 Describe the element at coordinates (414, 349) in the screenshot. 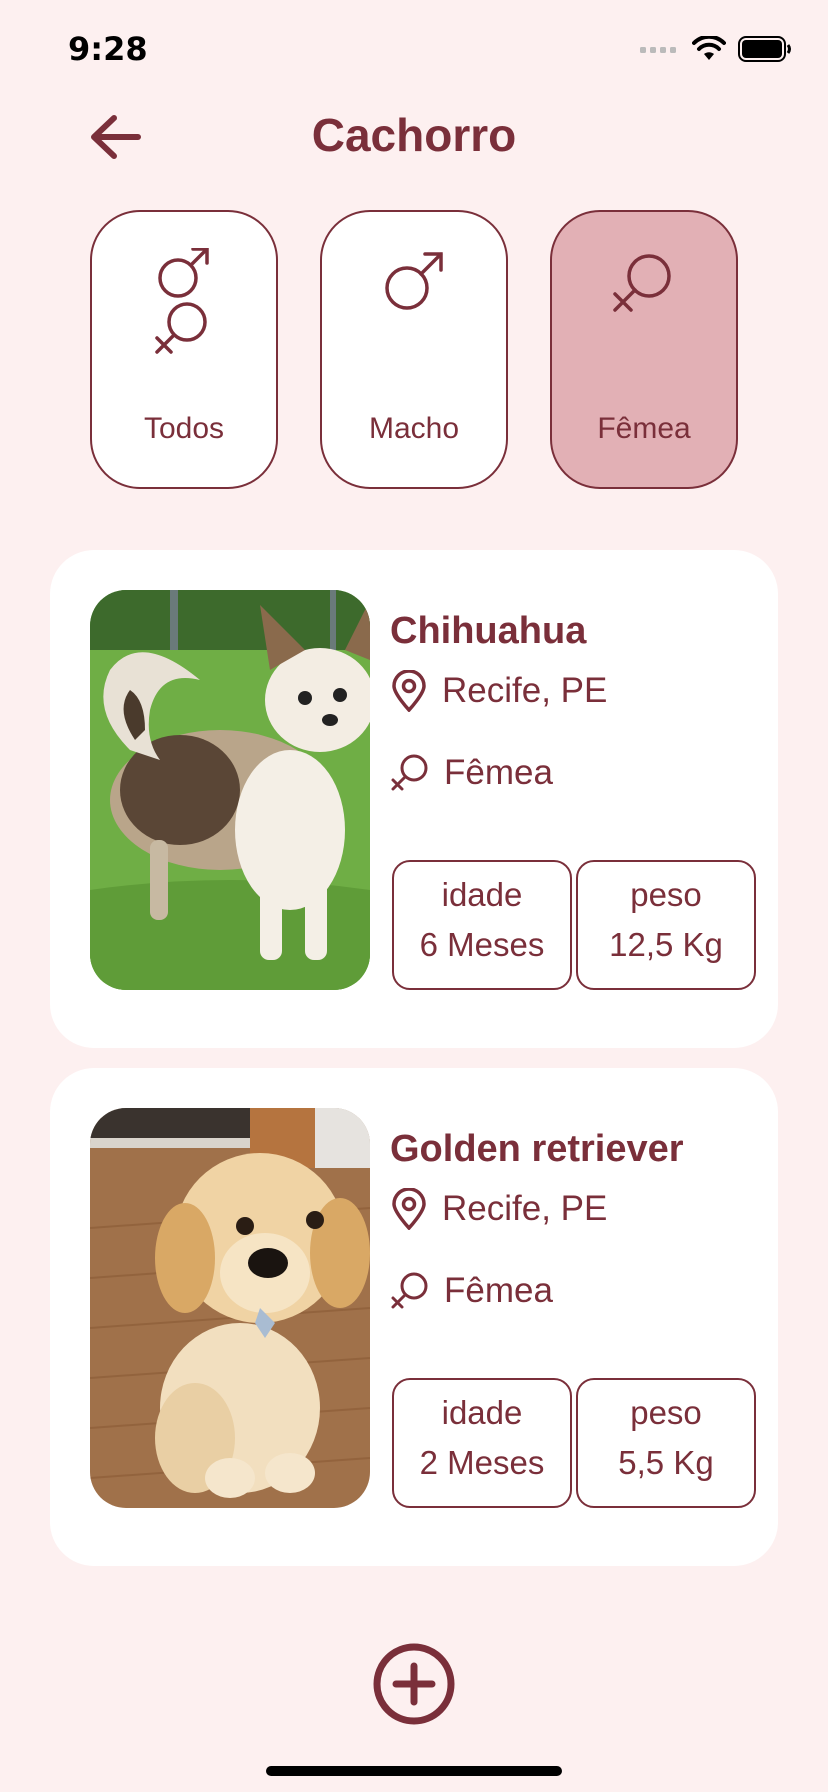

I see `filter-macho: Macho` at that location.